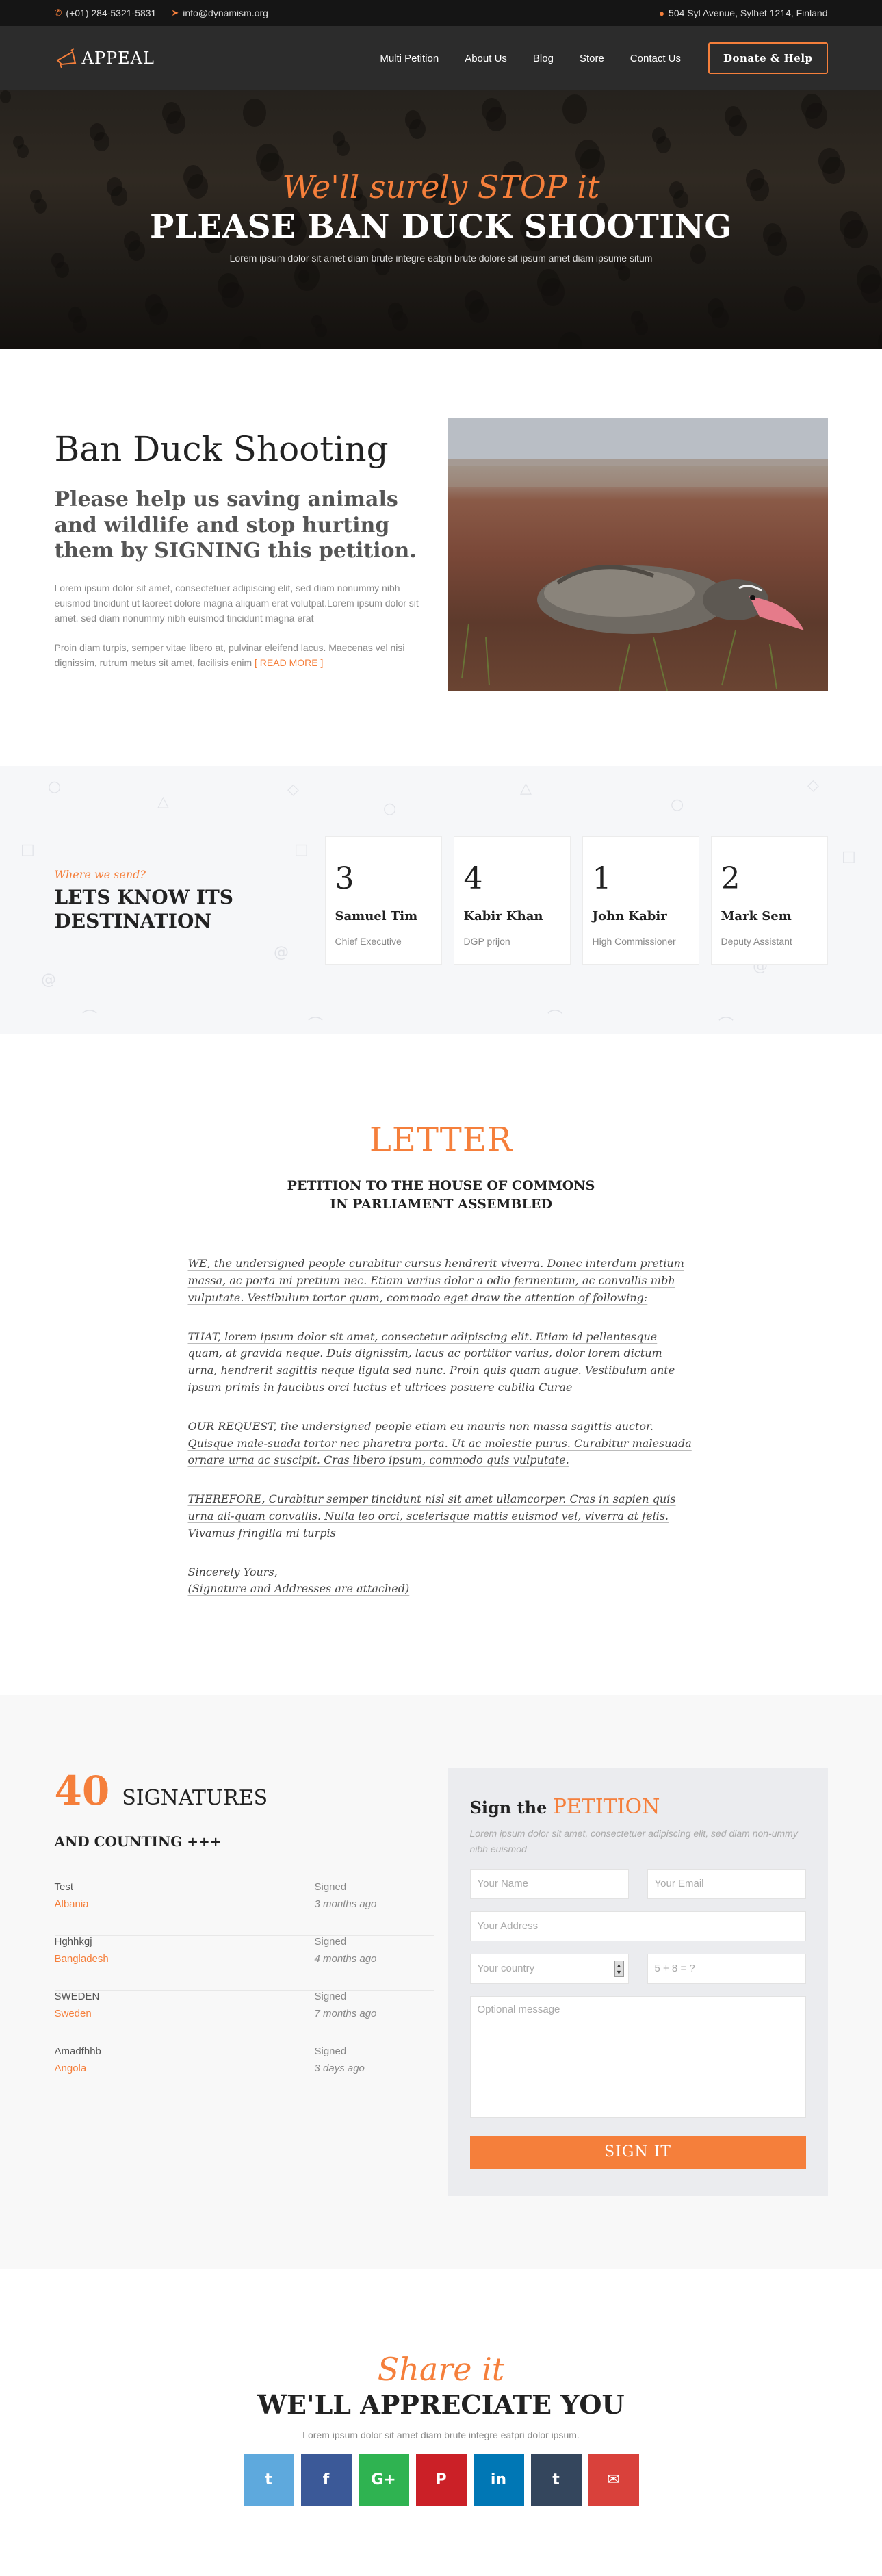 The width and height of the screenshot is (882, 2576). Describe the element at coordinates (81, 1959) in the screenshot. I see `signer-country: Bangladesh` at that location.